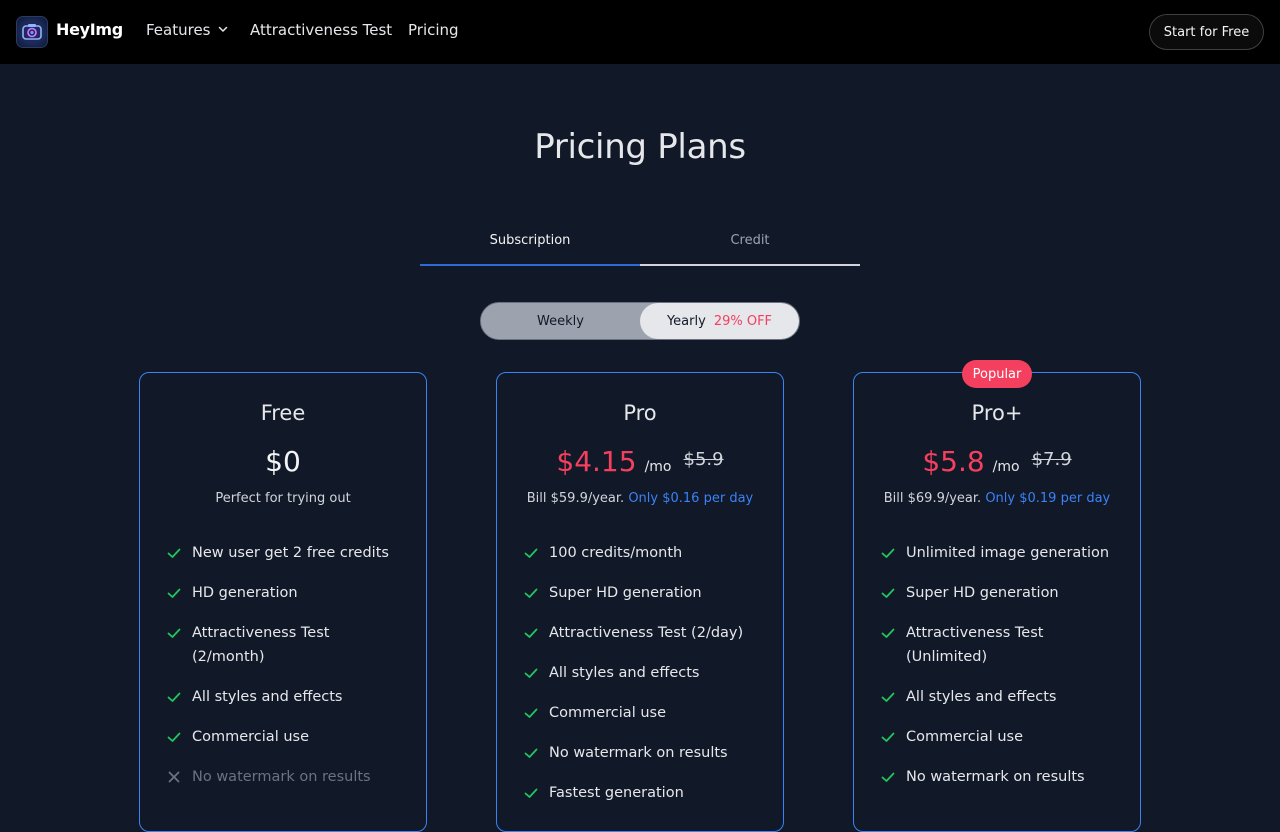 This screenshot has width=1280, height=832. What do you see at coordinates (743, 321) in the screenshot?
I see `discount-badge: 29% OFF` at bounding box center [743, 321].